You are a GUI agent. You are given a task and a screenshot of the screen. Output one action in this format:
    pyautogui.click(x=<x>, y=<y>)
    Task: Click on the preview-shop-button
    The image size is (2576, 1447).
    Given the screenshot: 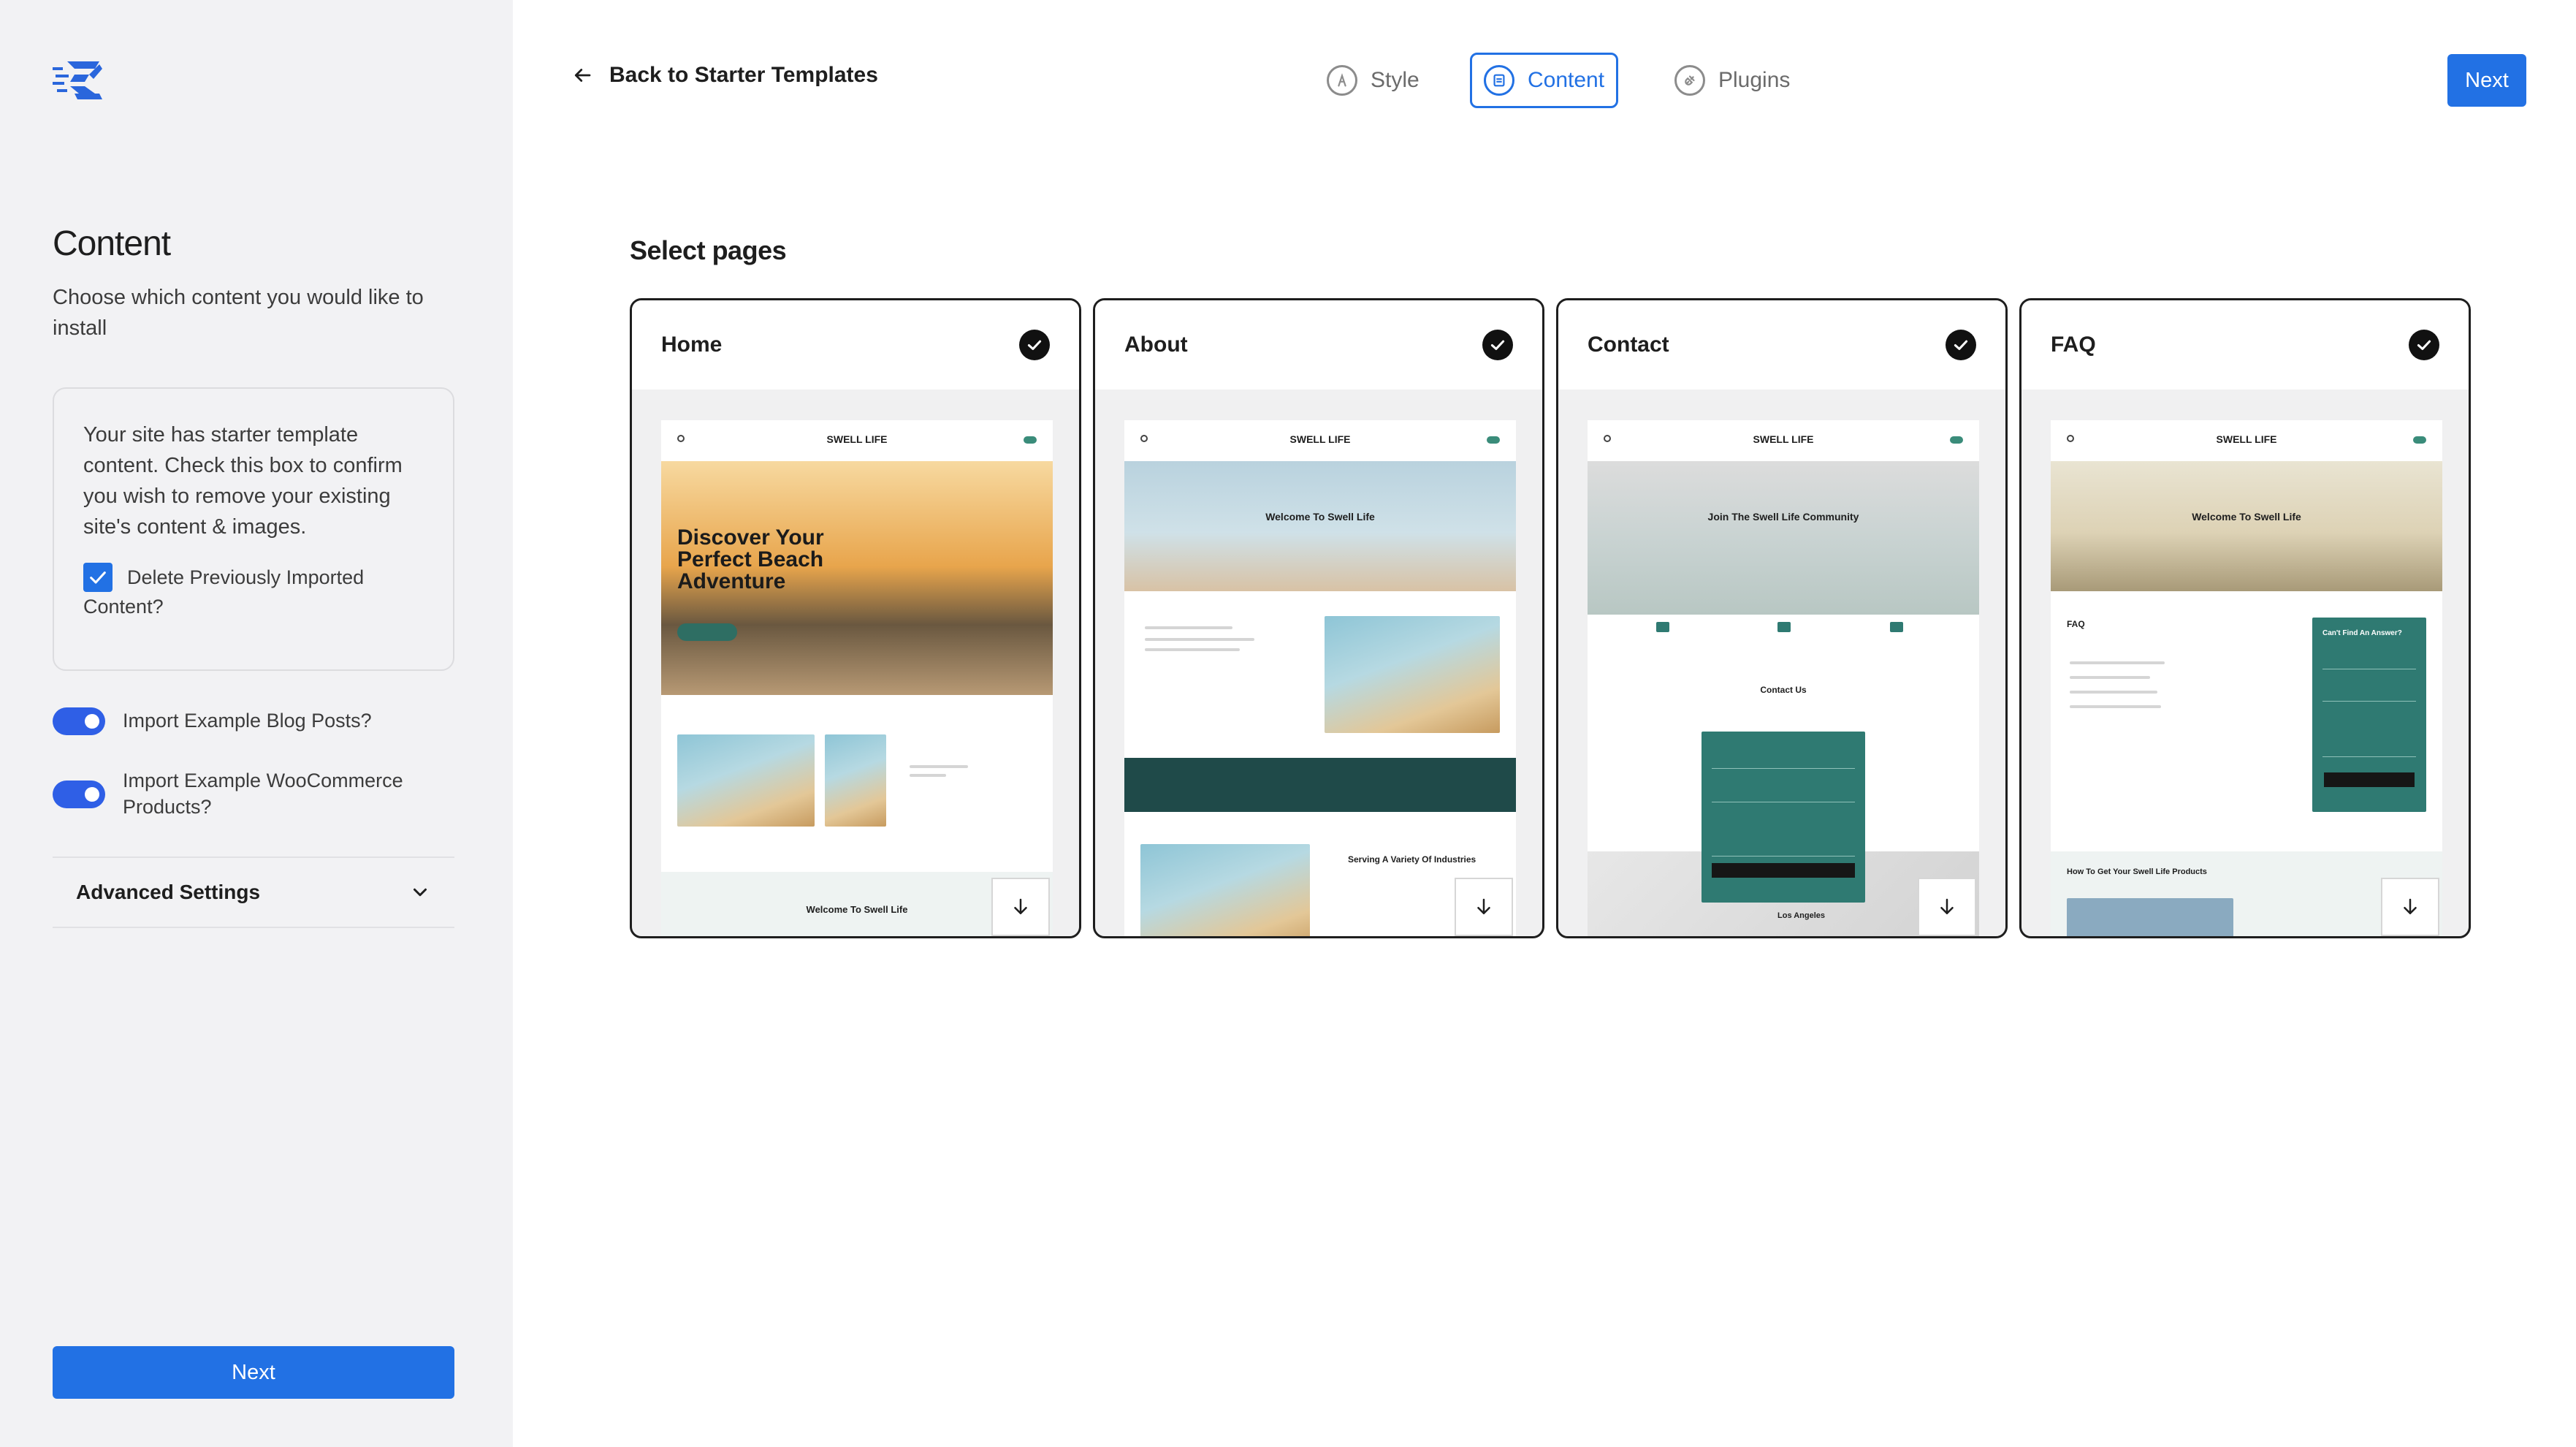 What is the action you would take?
    pyautogui.click(x=707, y=632)
    